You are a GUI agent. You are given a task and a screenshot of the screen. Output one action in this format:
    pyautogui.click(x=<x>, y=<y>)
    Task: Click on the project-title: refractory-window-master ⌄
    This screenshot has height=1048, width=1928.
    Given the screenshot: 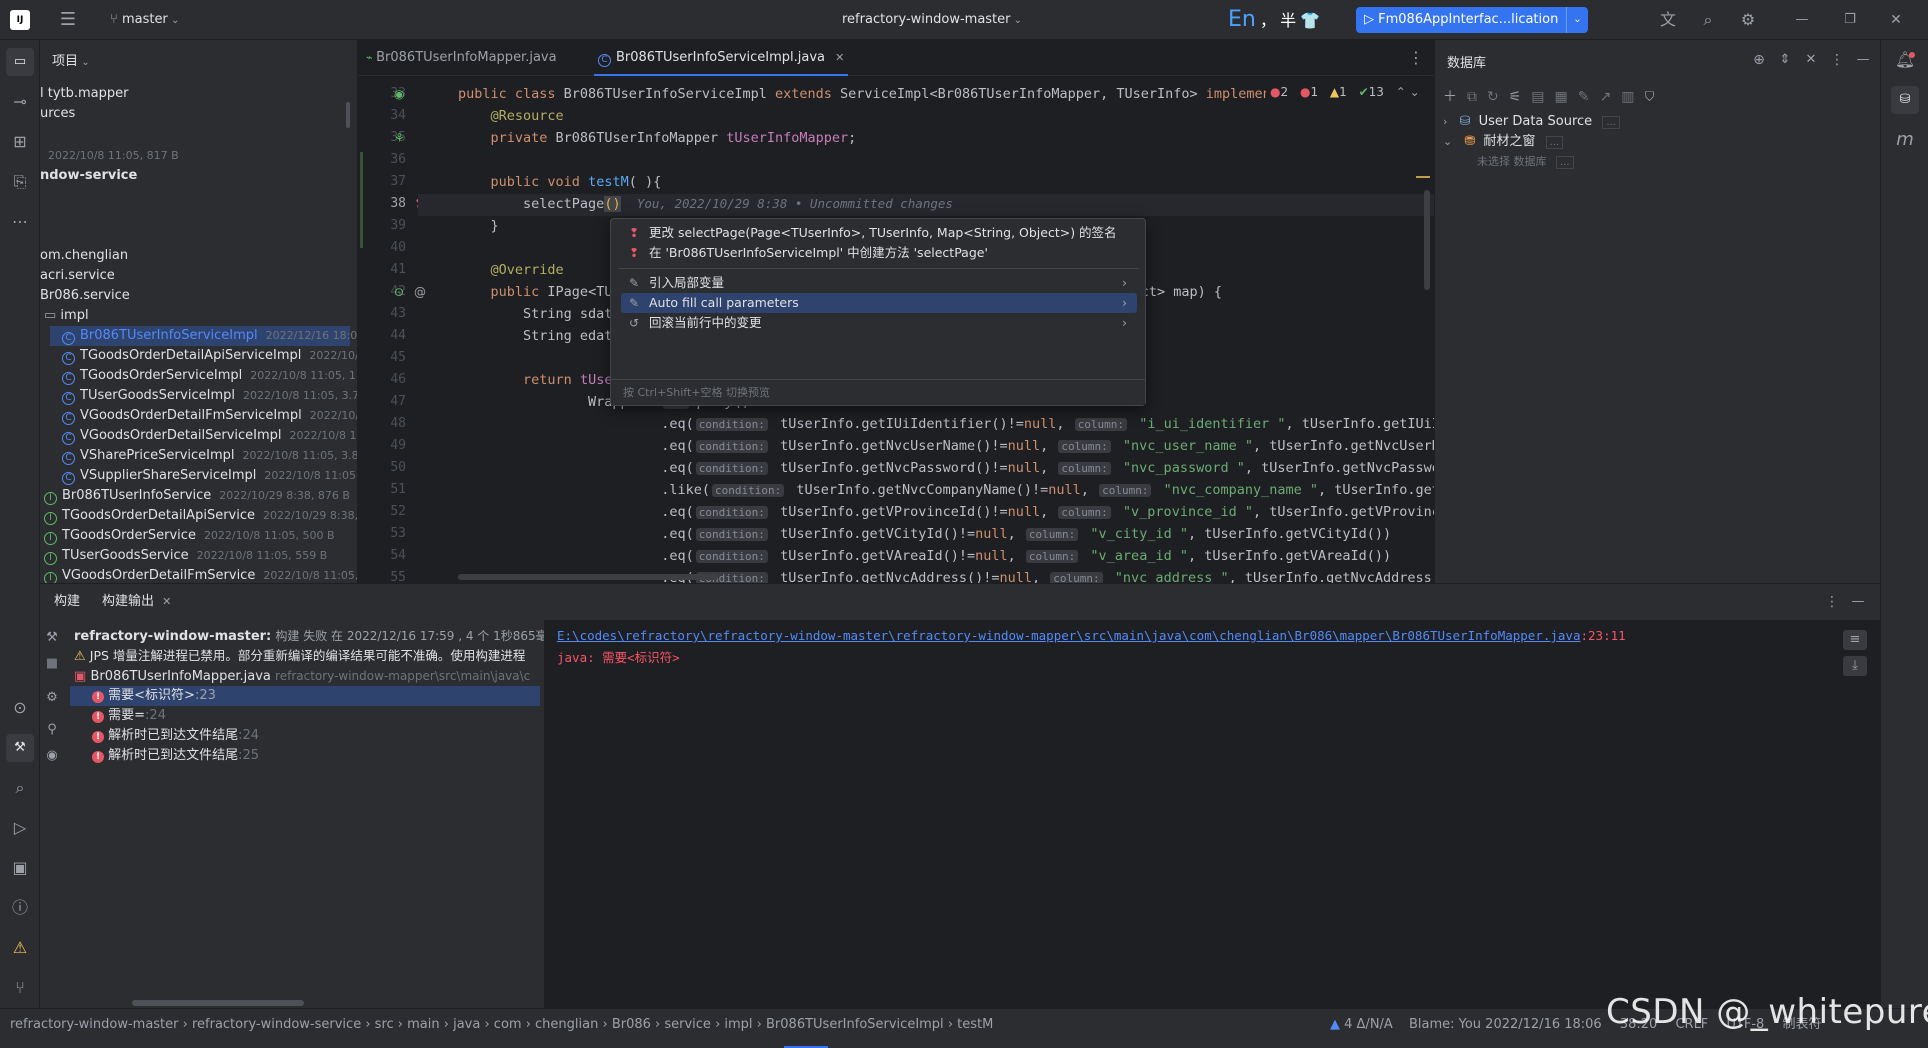 What is the action you would take?
    pyautogui.click(x=932, y=20)
    